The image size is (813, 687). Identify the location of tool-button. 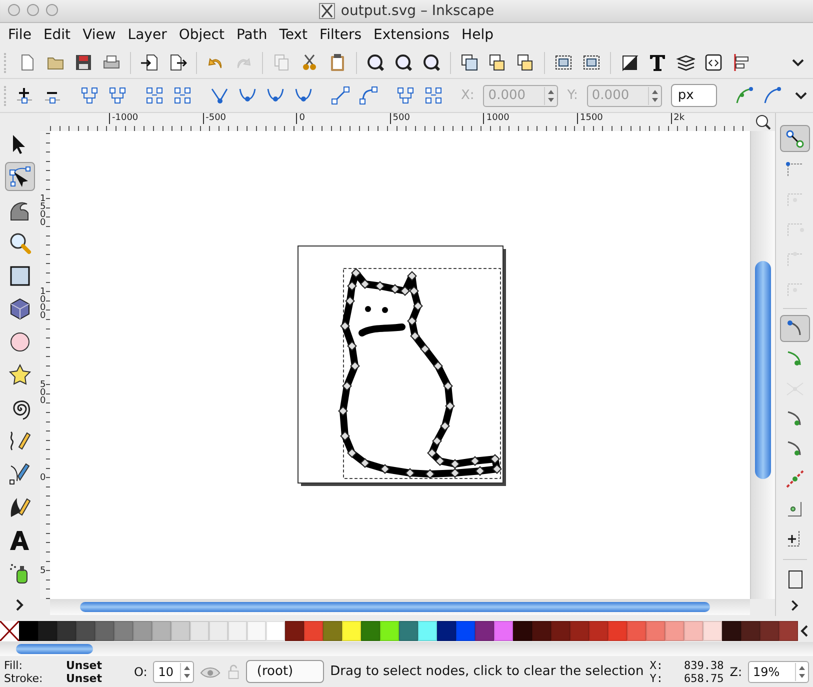
(20, 176).